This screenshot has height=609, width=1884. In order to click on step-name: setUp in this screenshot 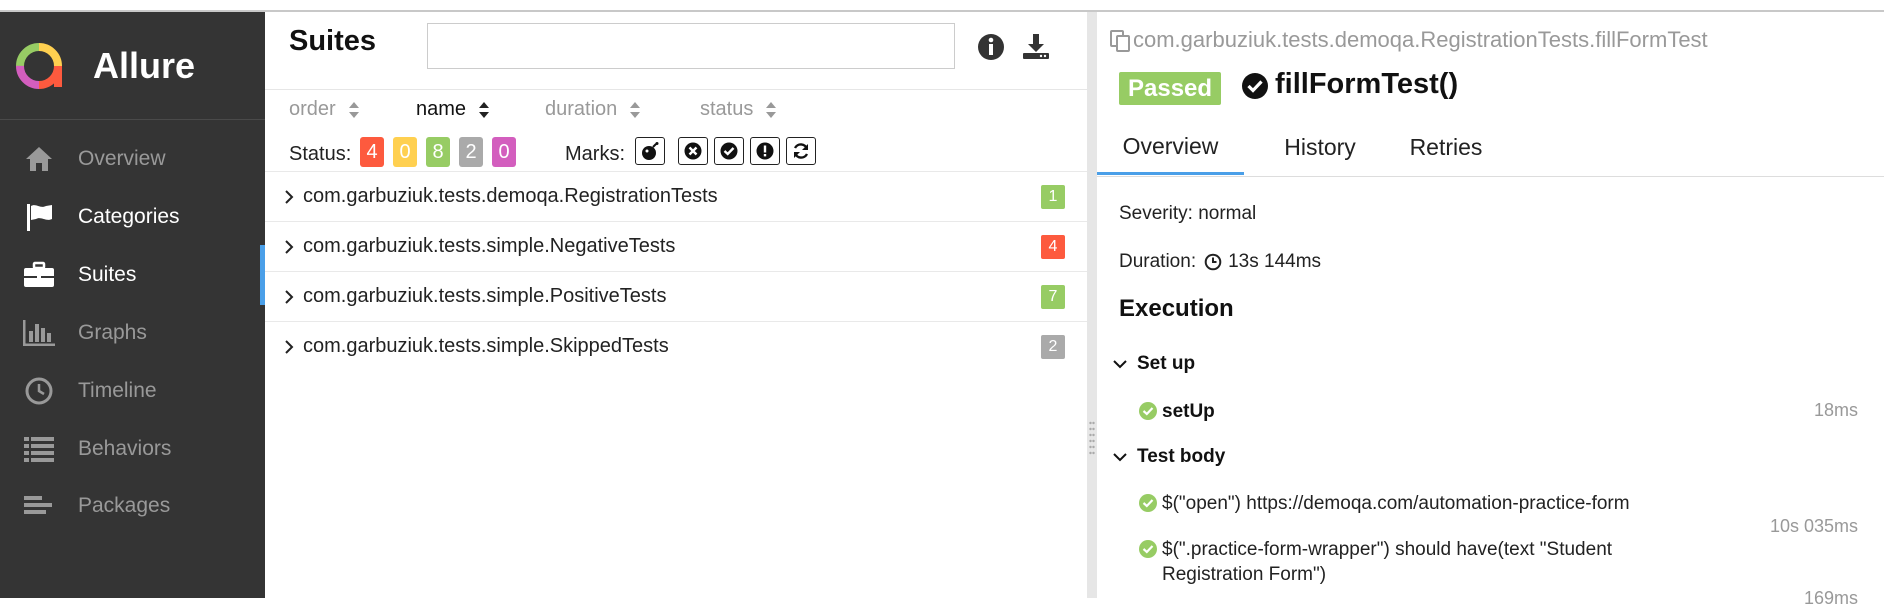, I will do `click(1188, 411)`.